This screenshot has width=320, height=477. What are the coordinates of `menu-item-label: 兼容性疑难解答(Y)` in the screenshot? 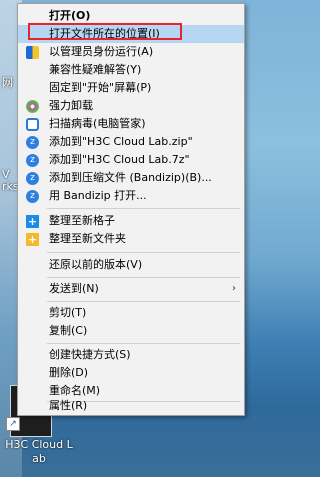 It's located at (95, 69).